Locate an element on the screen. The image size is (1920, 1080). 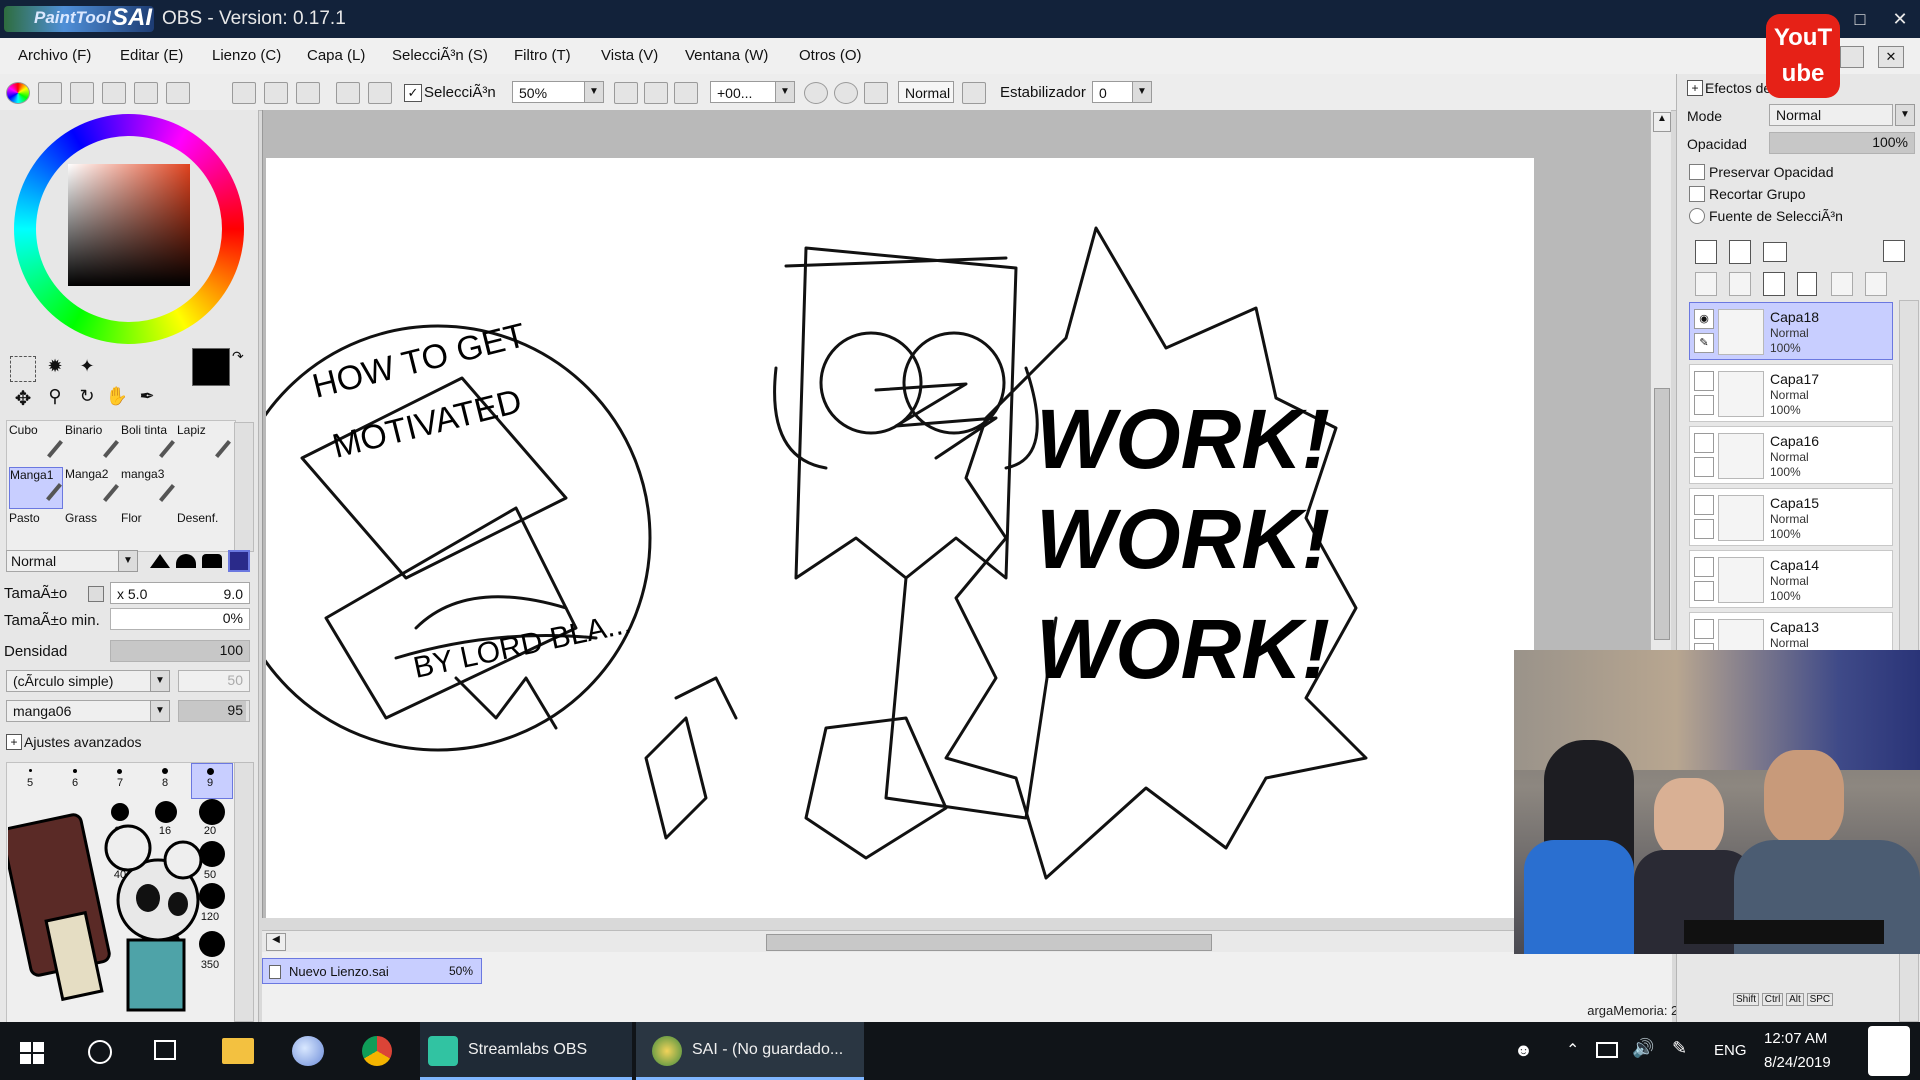
brush-shape-slider: 50 is located at coordinates (214, 681).